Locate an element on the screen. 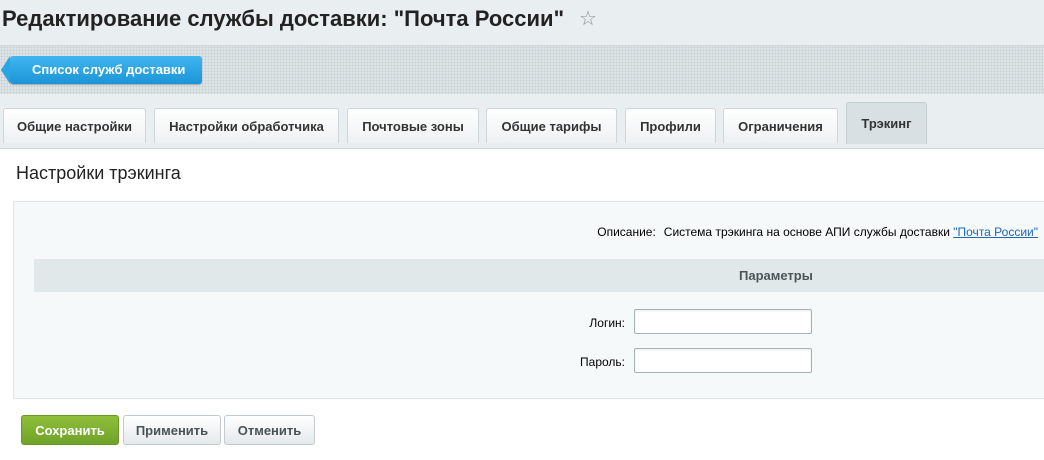 The height and width of the screenshot is (460, 1044). tab-general-settings: Общие настройки is located at coordinates (74, 125).